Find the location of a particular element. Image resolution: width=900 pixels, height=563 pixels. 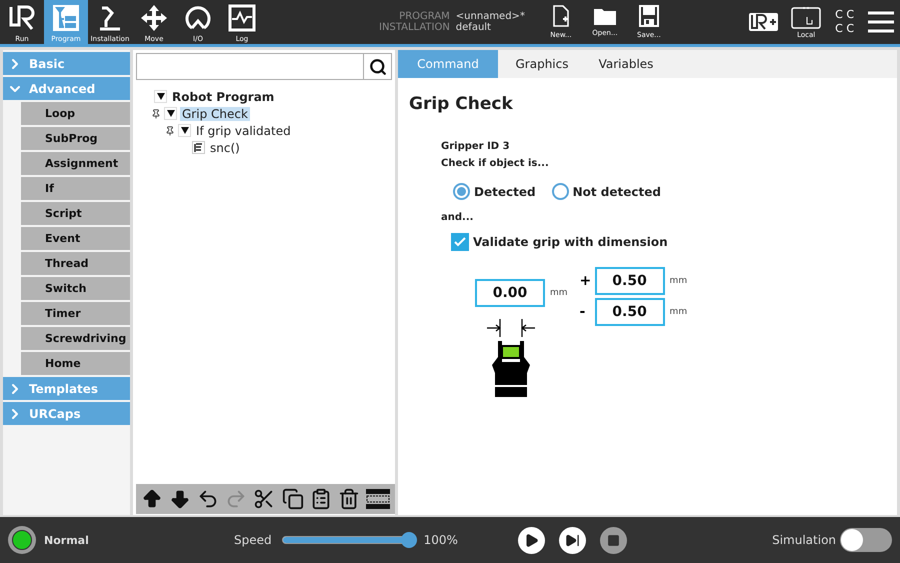

command-item: Script is located at coordinates (75, 213).